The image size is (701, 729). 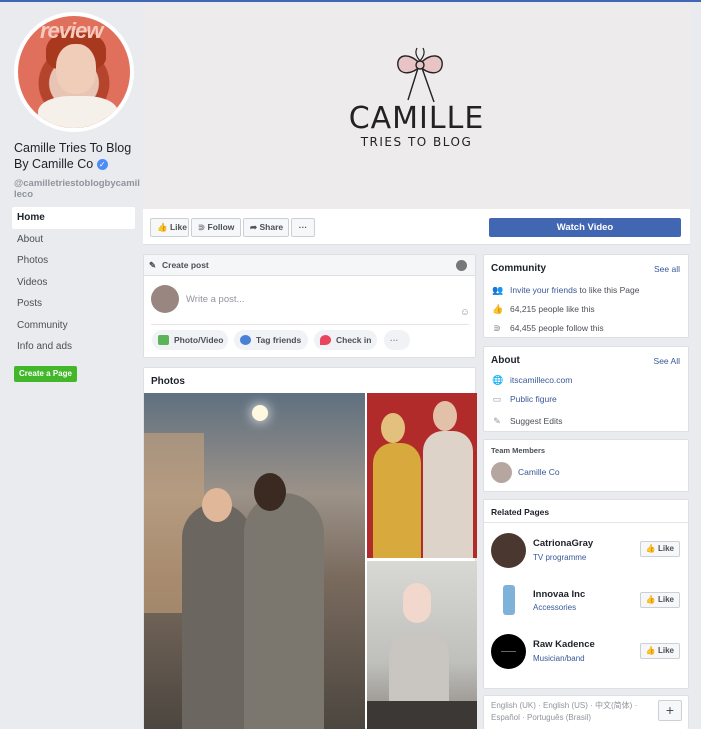 I want to click on nav-item-community: Community, so click(x=73, y=326).